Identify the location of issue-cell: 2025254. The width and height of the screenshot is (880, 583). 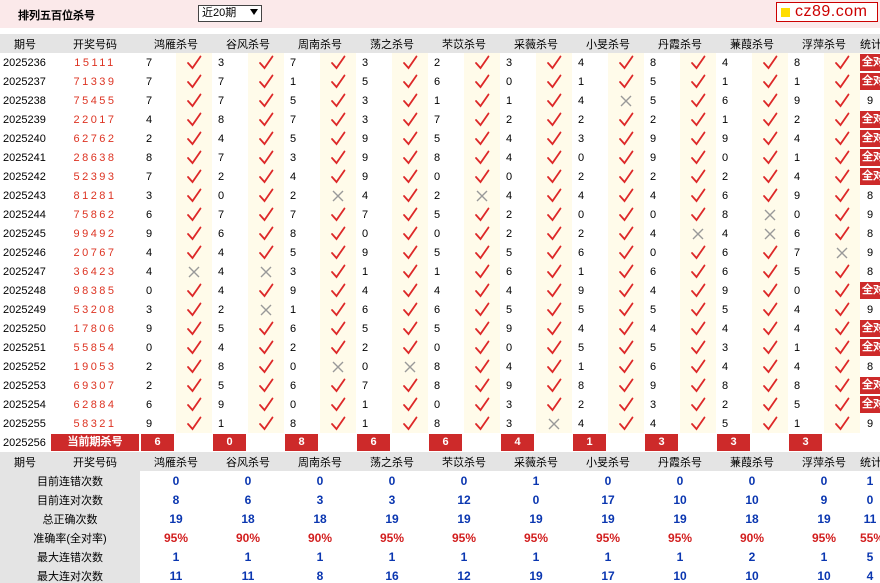
(24, 404).